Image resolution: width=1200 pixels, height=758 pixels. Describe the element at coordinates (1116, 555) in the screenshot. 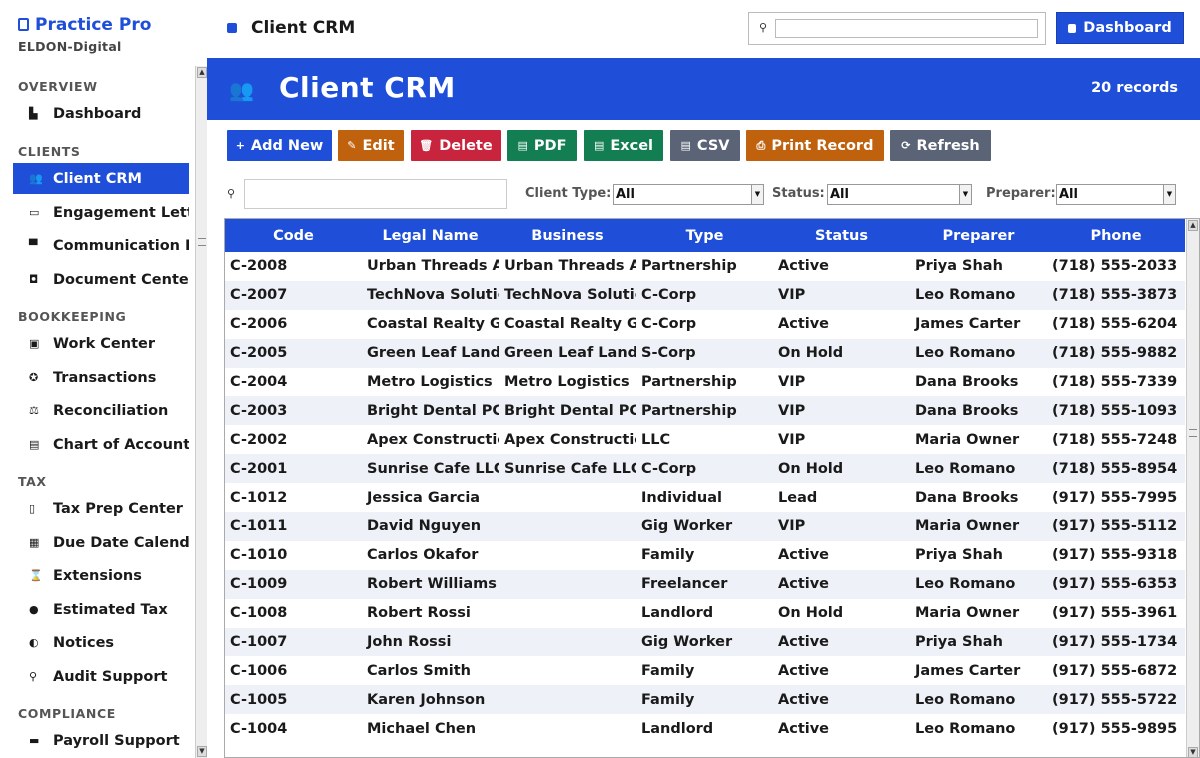

I see `cell-phone: (917) 555-9318` at that location.